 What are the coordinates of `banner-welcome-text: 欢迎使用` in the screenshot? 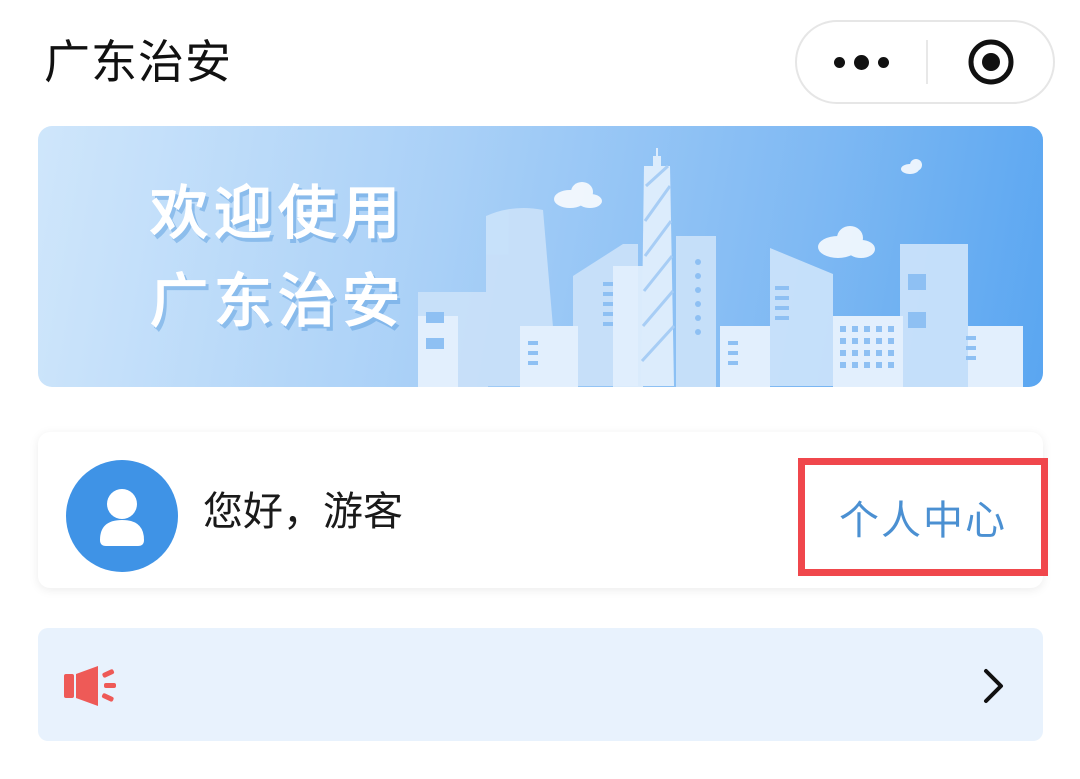 It's located at (278, 213).